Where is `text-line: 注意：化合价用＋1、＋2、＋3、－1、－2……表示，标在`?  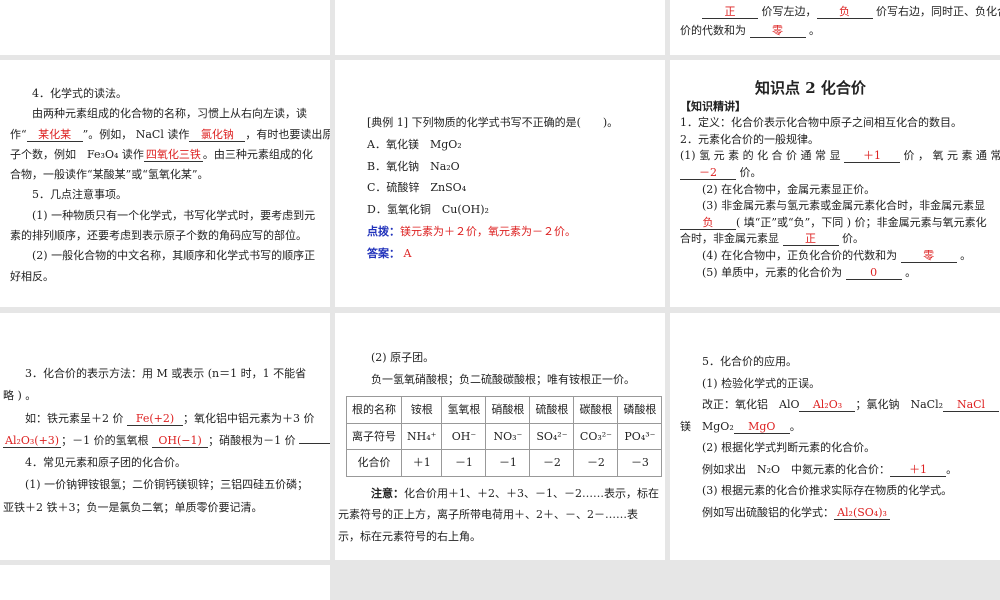
text-line: 注意：化合价用＋1、＋2、＋3、－1、－2……表示，标在 is located at coordinates (501, 494).